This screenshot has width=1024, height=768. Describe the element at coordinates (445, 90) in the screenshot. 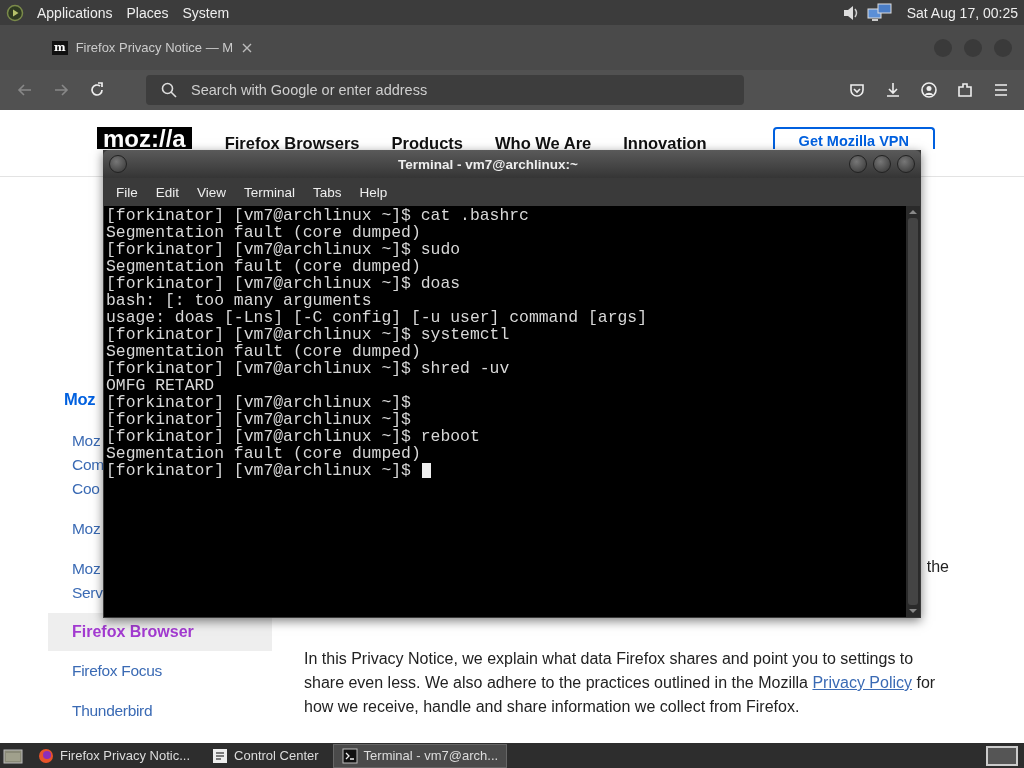

I see `address-field: Search with Google or enter address` at that location.